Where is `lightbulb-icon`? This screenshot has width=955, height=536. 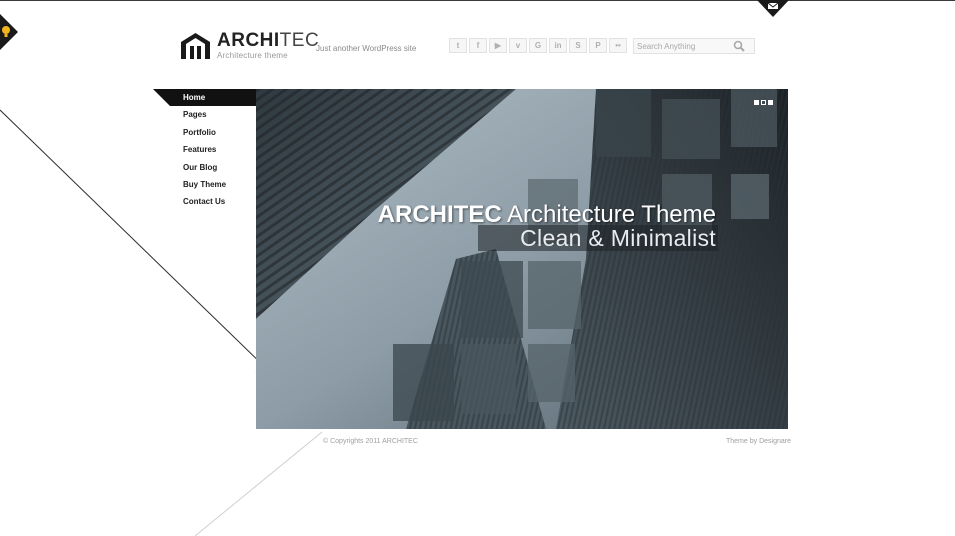
lightbulb-icon is located at coordinates (10, 32).